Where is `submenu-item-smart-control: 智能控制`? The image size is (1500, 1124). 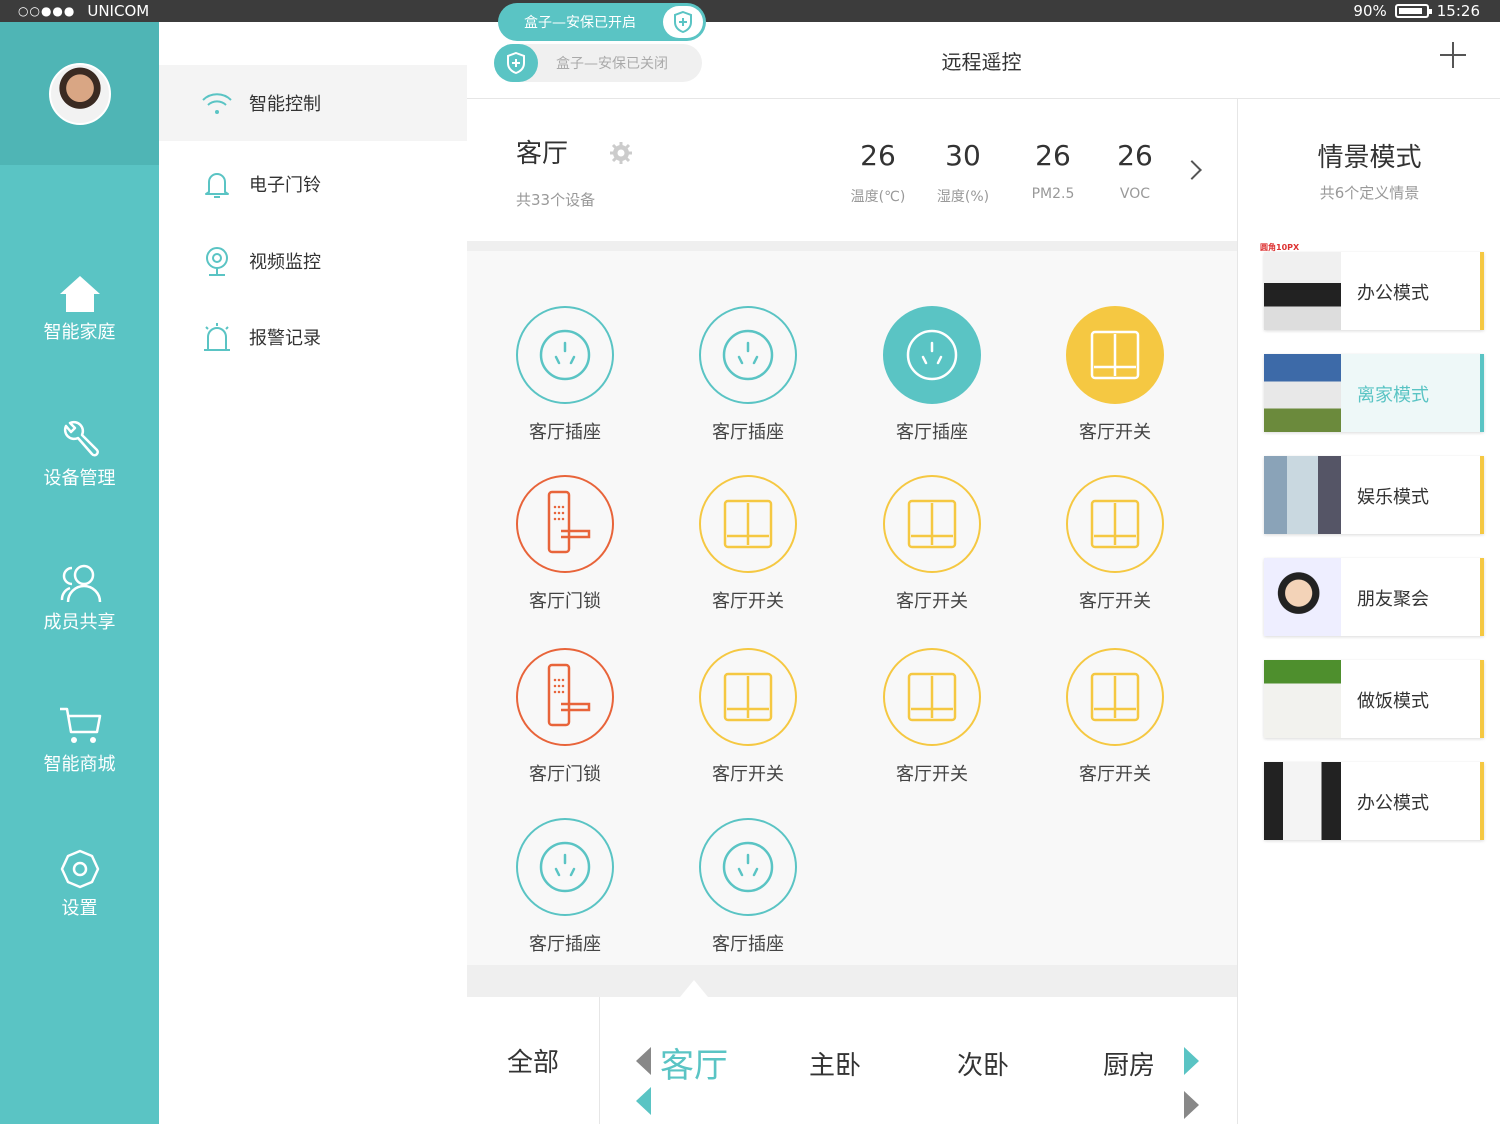
submenu-item-smart-control: 智能控制 is located at coordinates (313, 103).